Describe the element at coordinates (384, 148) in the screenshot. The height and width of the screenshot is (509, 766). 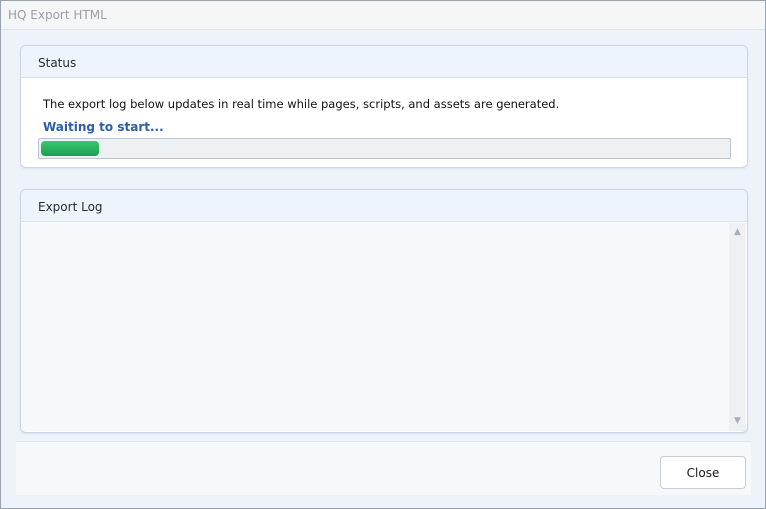
I see `export-progress-bar` at that location.